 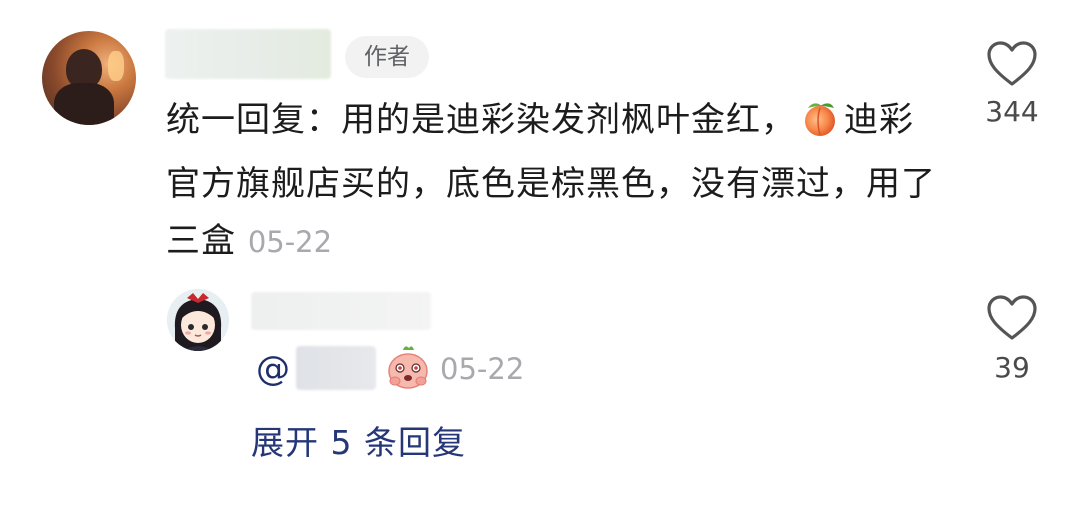 I want to click on reply-author-name-blurred, so click(x=341, y=311).